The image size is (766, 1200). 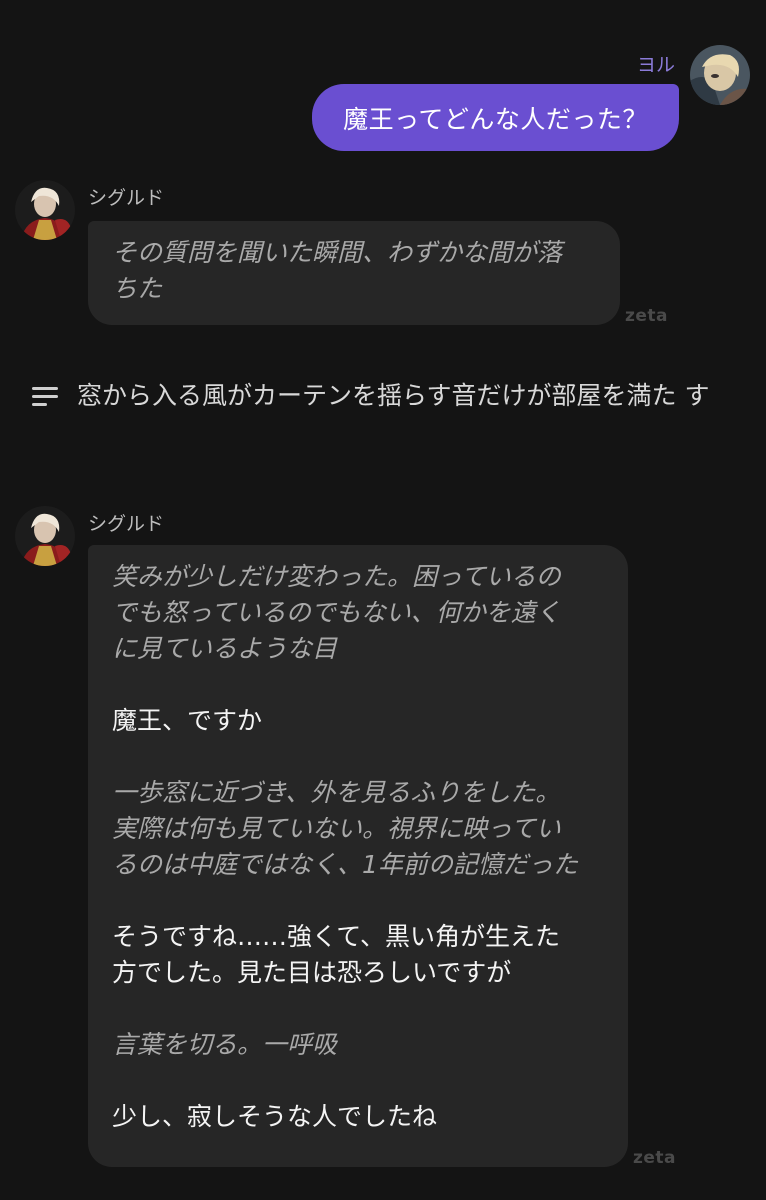 I want to click on system-narration: 窓から入る風がカーテンを揺らす音だけが部屋を満た す, so click(x=382, y=396).